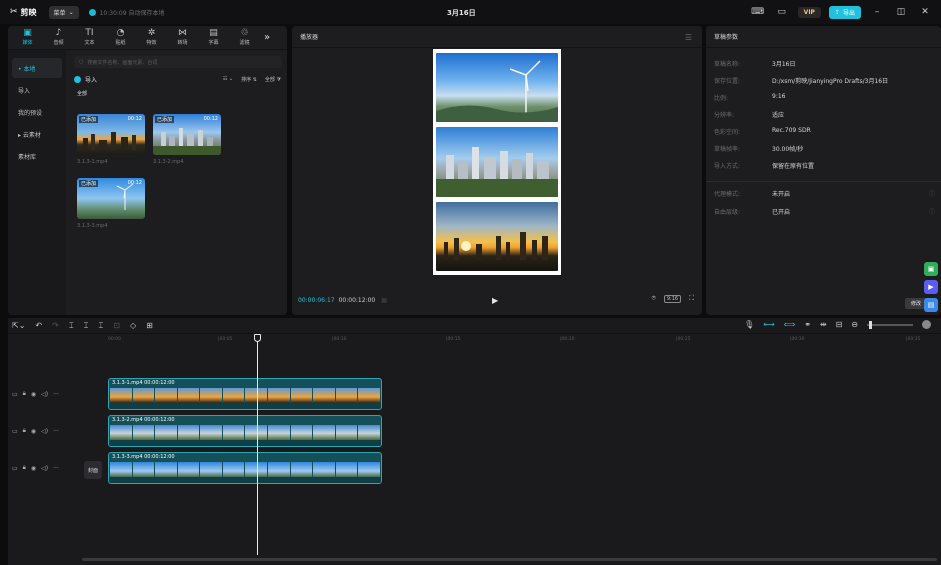  I want to click on subtitle-icon: ▤, so click(213, 33).